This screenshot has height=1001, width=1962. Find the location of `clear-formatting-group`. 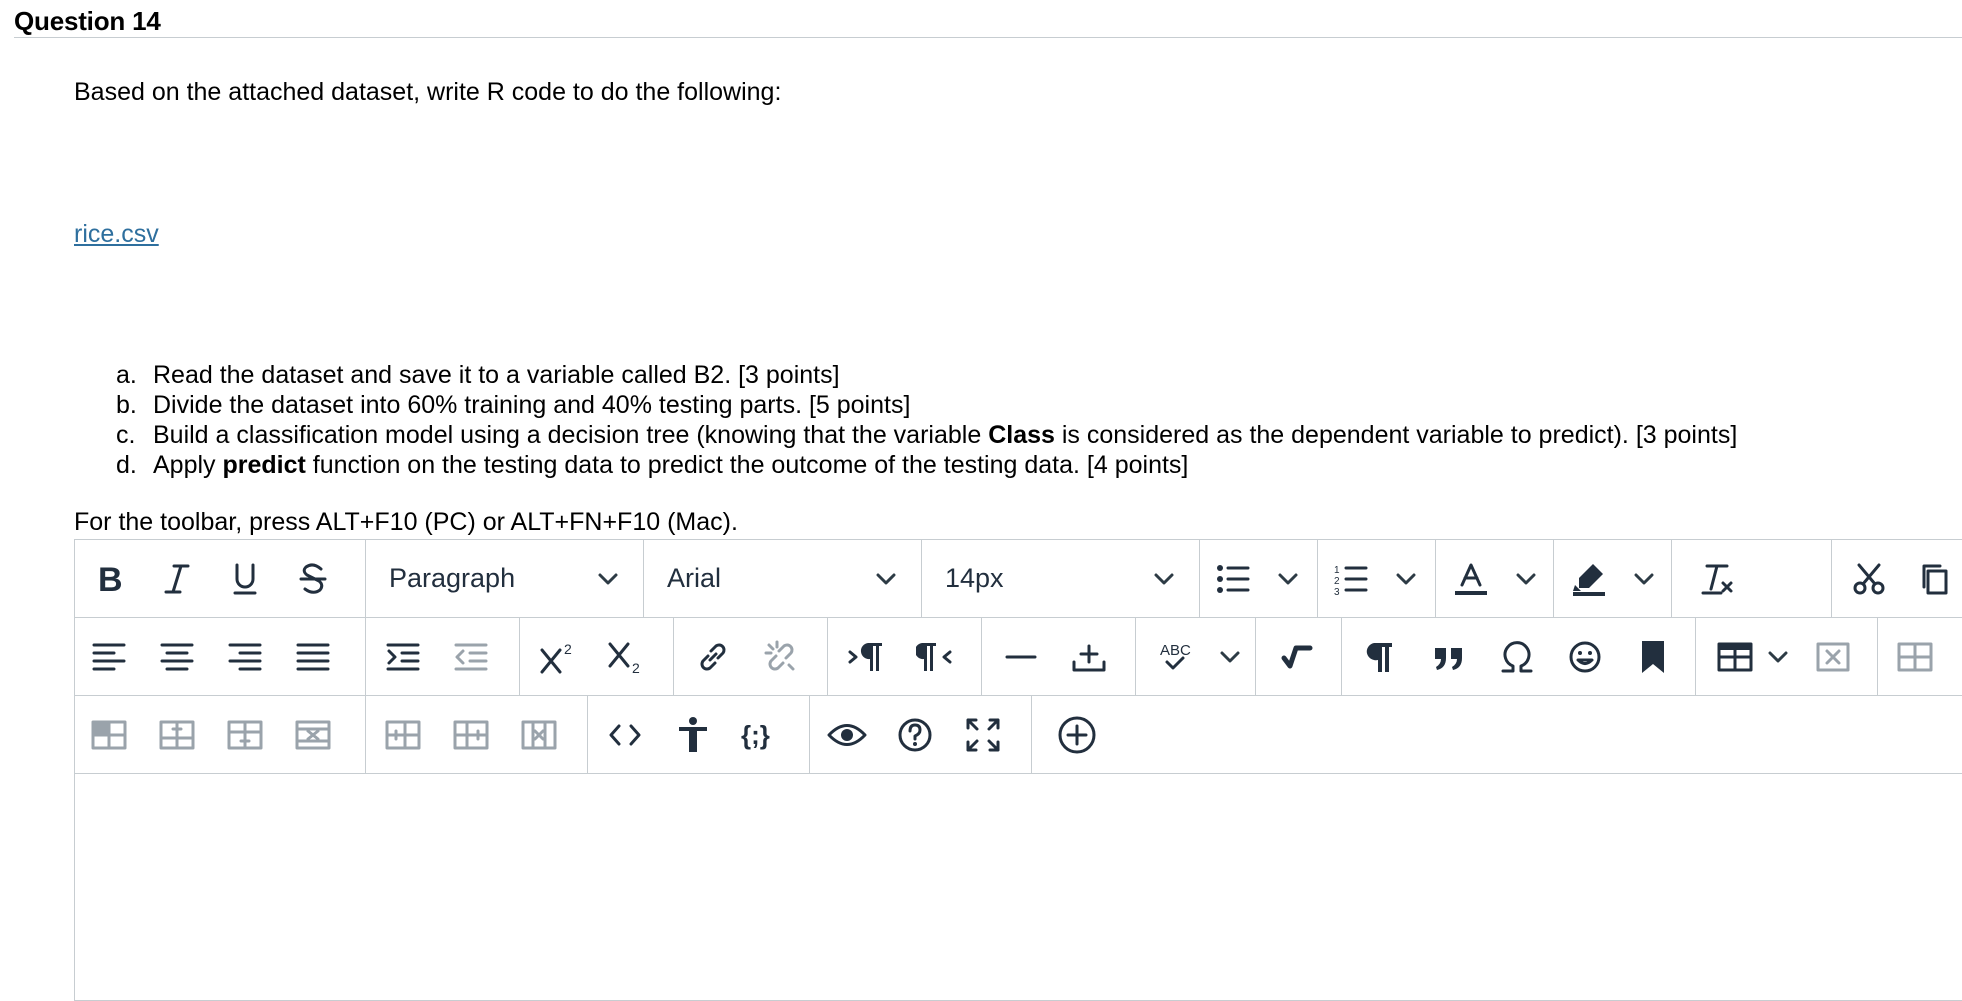

clear-formatting-group is located at coordinates (1751, 578).